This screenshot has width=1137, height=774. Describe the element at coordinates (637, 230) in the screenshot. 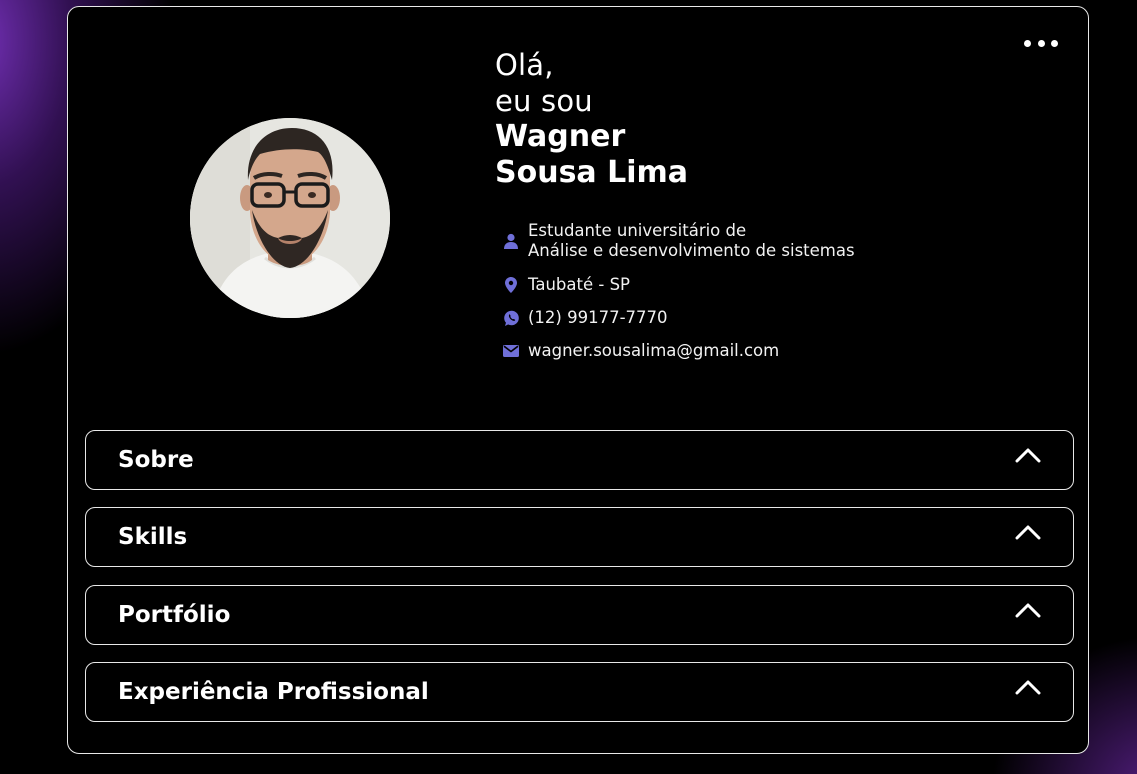

I see `role-line-1: Estudante universitário de` at that location.